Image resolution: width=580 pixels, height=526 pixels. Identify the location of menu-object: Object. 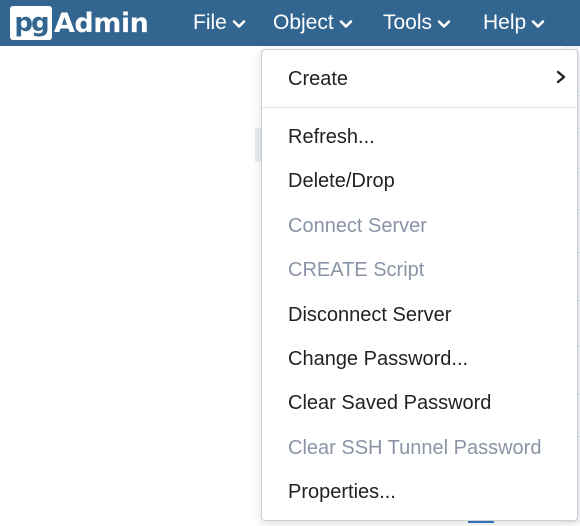
(313, 23).